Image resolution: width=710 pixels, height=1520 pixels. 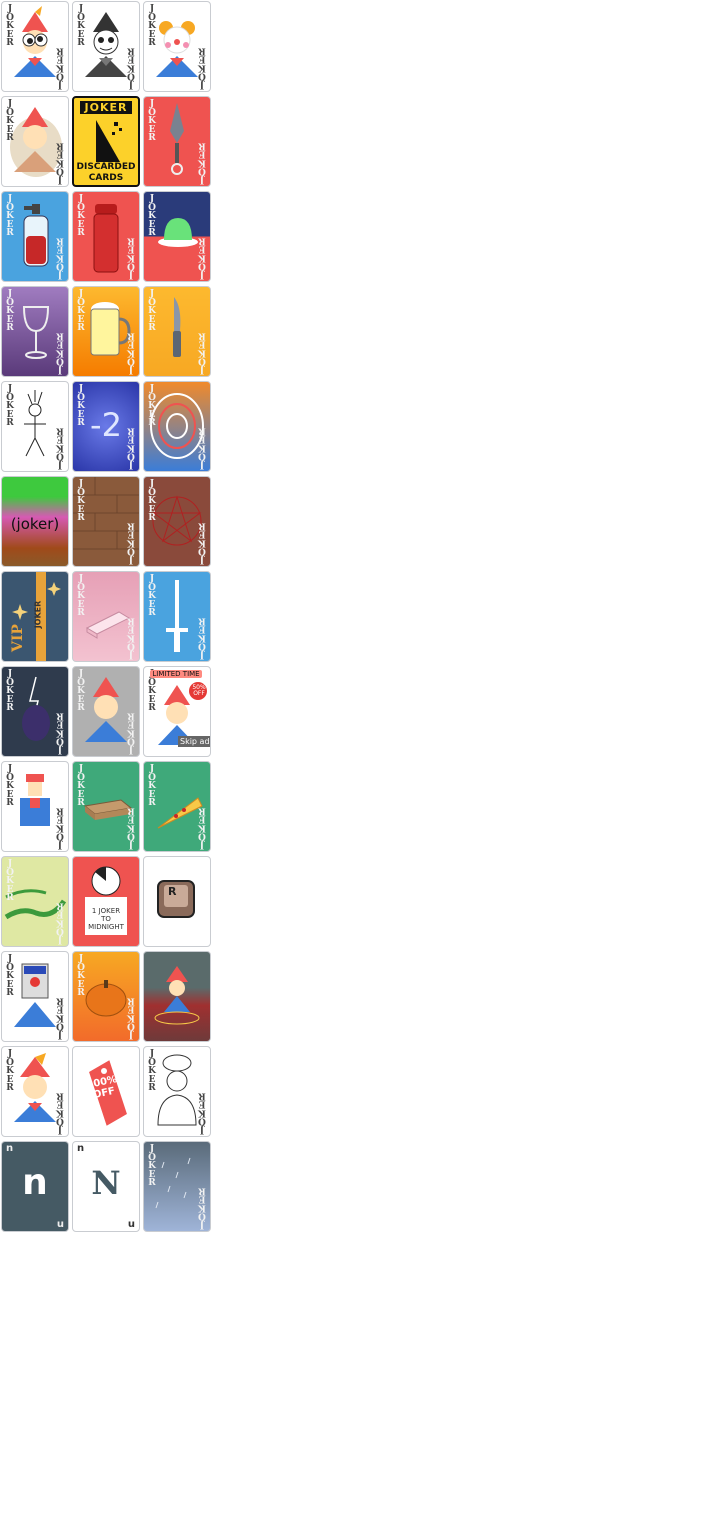 I want to click on card-rain: J O K E R J O K E R, so click(x=177, y=1186).